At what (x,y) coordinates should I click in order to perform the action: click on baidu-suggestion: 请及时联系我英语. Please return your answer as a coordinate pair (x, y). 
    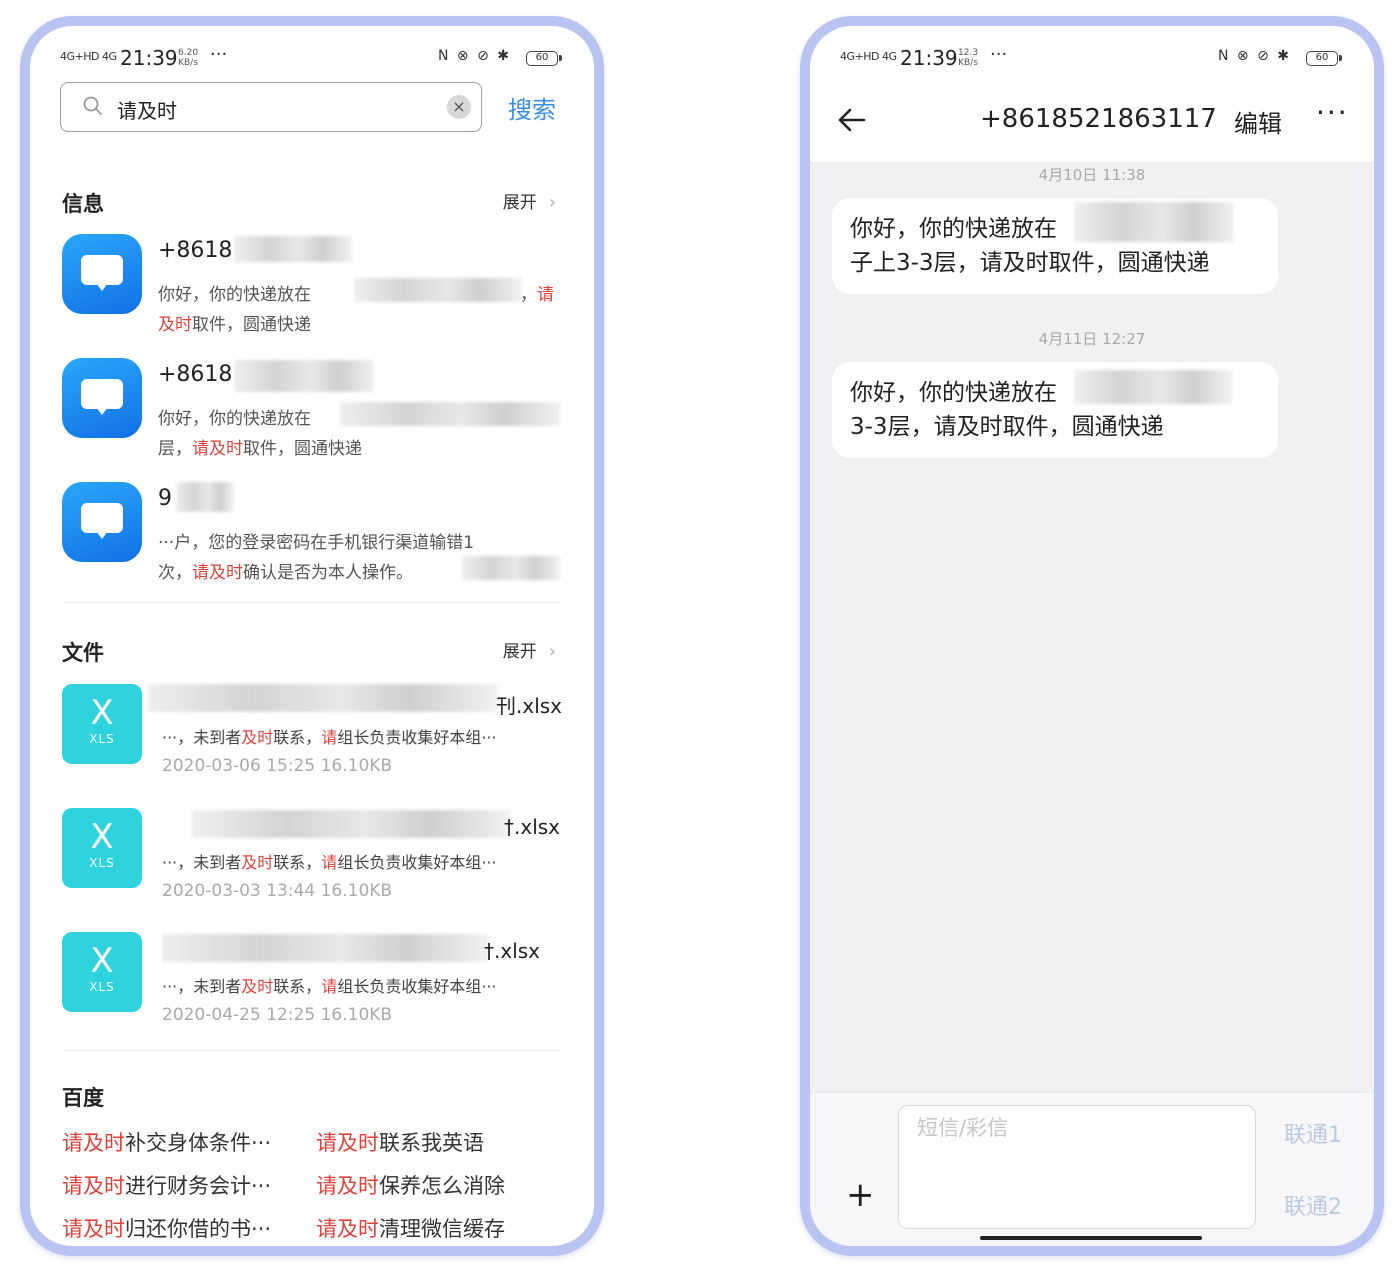
    Looking at the image, I should click on (400, 1142).